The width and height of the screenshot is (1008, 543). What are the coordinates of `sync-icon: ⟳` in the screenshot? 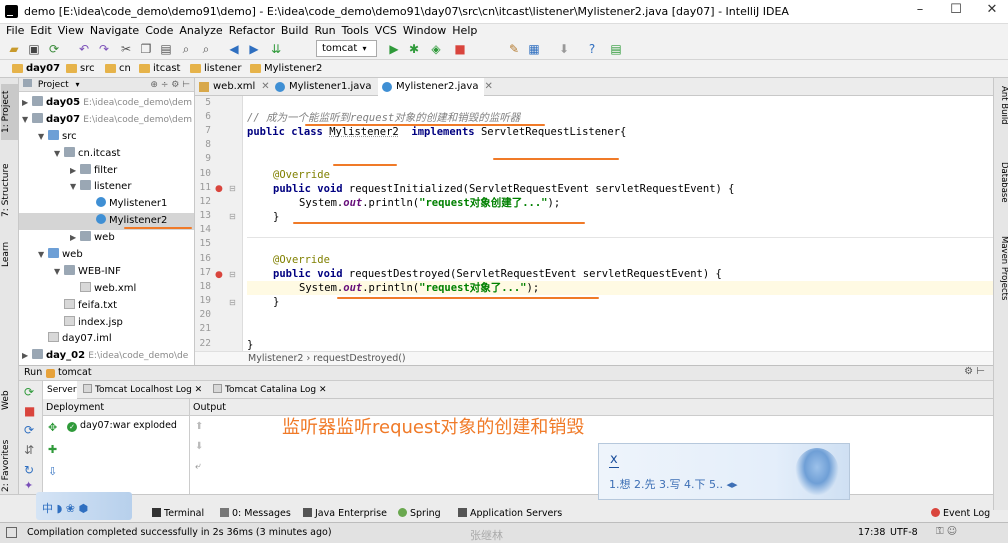 It's located at (54, 49).